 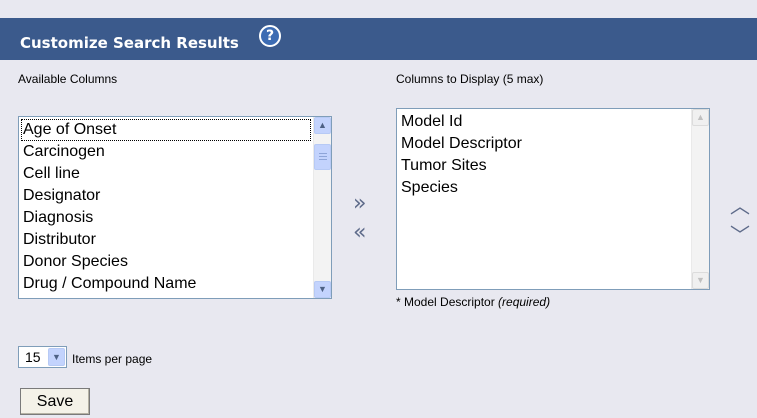 I want to click on help-icon: ?, so click(x=270, y=36).